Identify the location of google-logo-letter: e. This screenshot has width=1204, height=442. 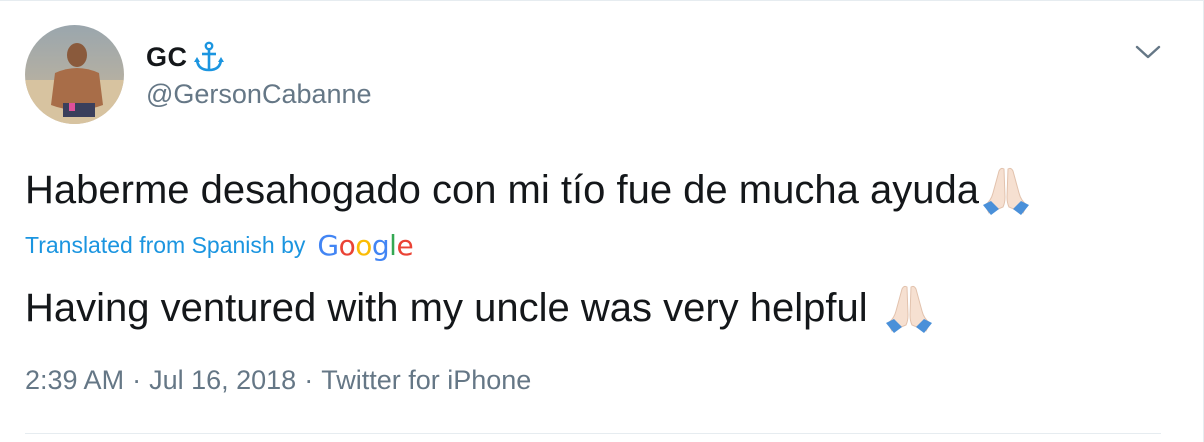
(405, 245).